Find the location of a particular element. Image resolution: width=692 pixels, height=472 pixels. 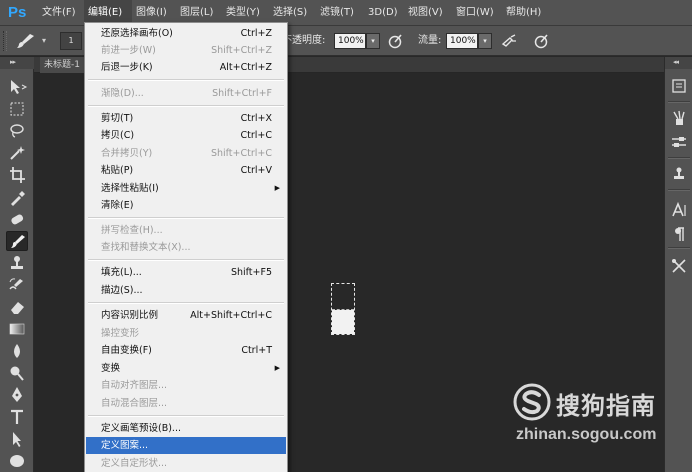

brush-size-field: 1 is located at coordinates (71, 41).